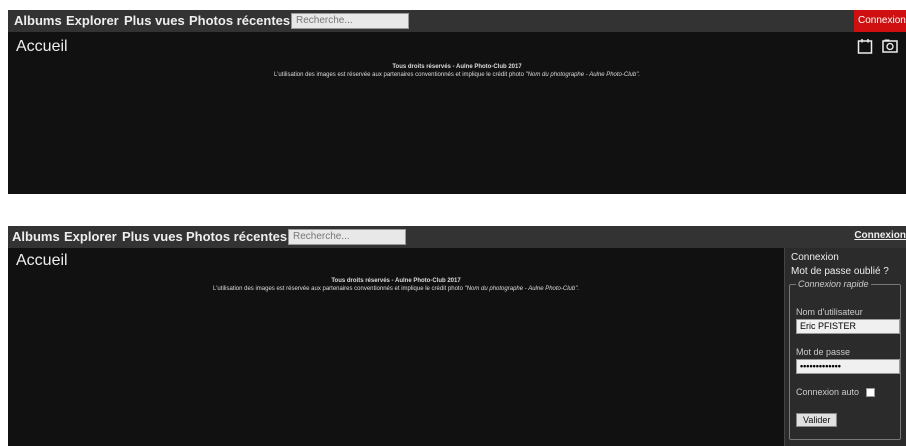  What do you see at coordinates (817, 420) in the screenshot?
I see `submit-button: Valider` at bounding box center [817, 420].